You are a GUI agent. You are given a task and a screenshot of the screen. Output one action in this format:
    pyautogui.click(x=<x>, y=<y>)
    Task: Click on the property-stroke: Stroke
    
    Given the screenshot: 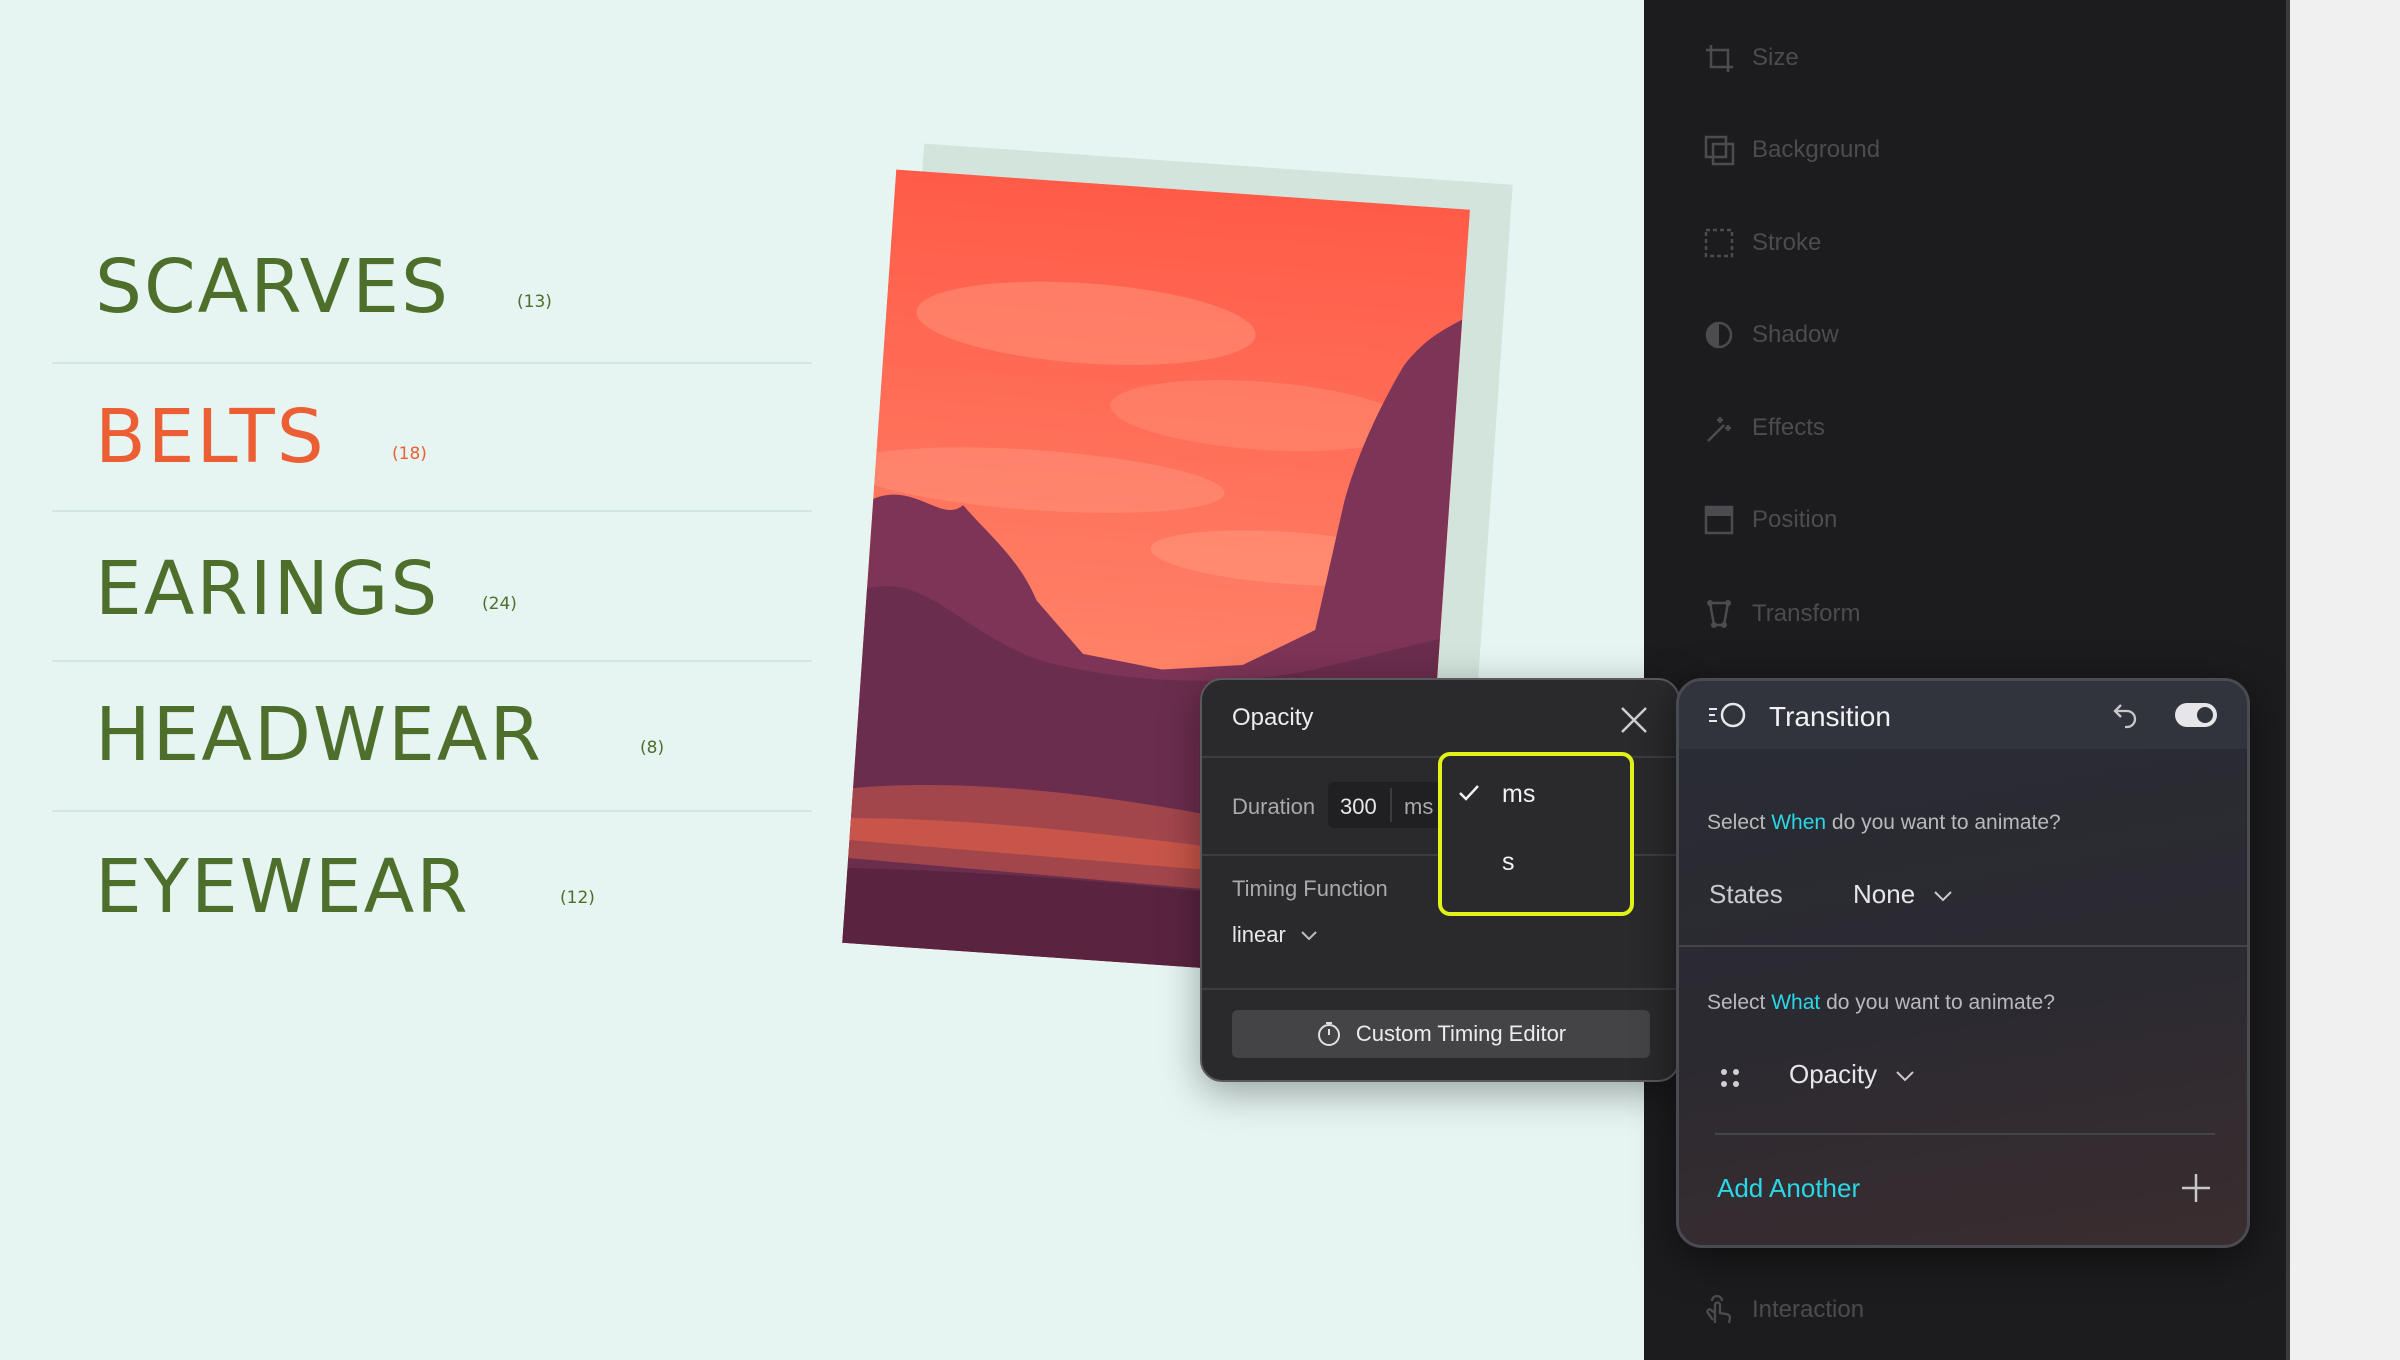 What is the action you would take?
    pyautogui.click(x=1761, y=243)
    